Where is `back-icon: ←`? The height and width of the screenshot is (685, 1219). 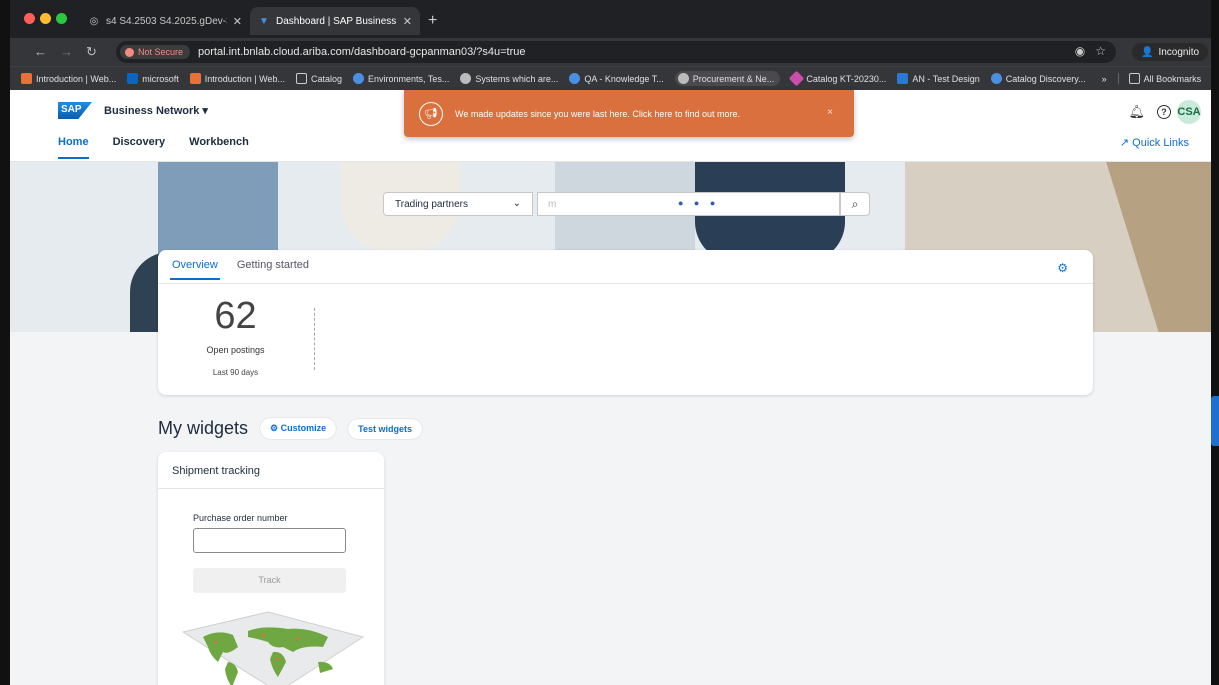
back-icon: ← is located at coordinates (40, 51).